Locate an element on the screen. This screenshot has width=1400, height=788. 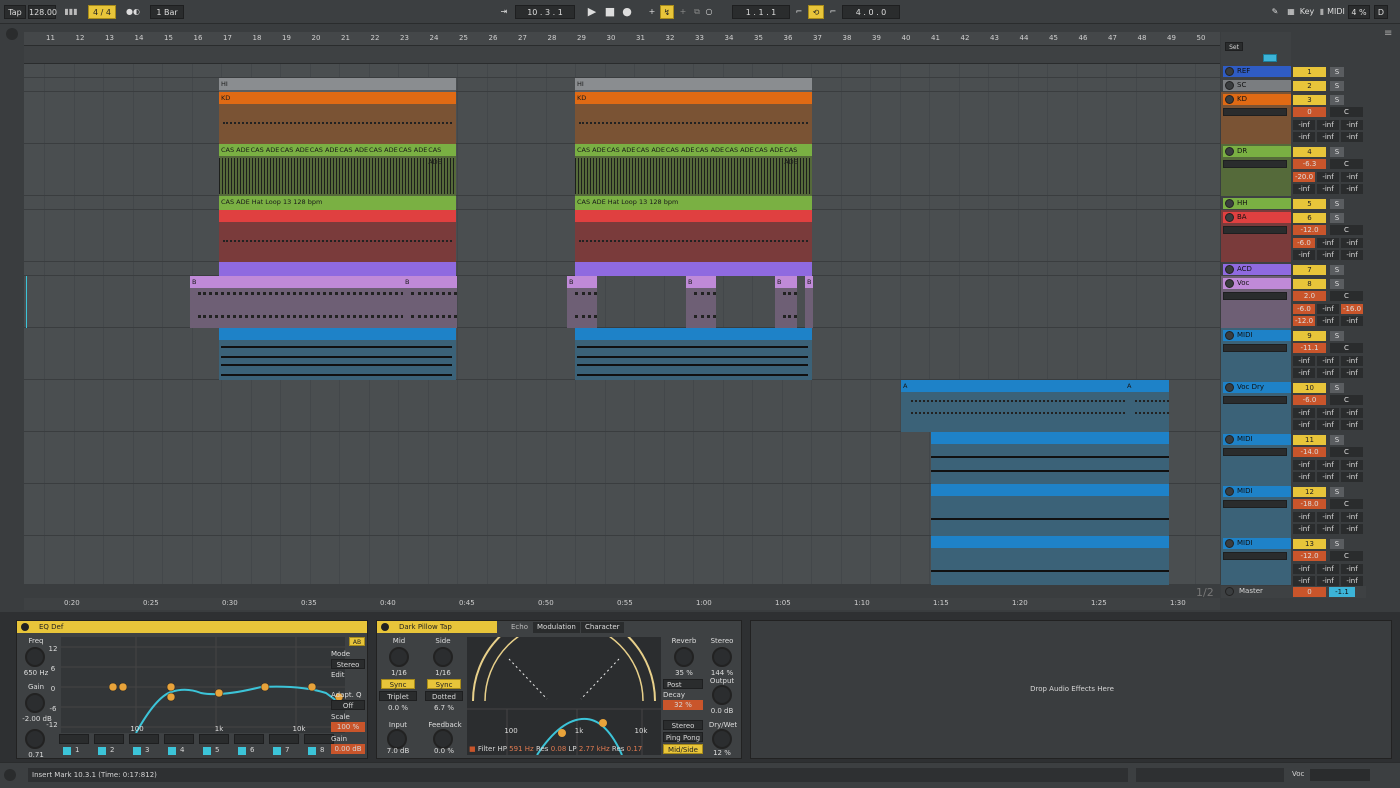
metronome-bars-icon: ▮▮▮ is located at coordinates (71, 12).